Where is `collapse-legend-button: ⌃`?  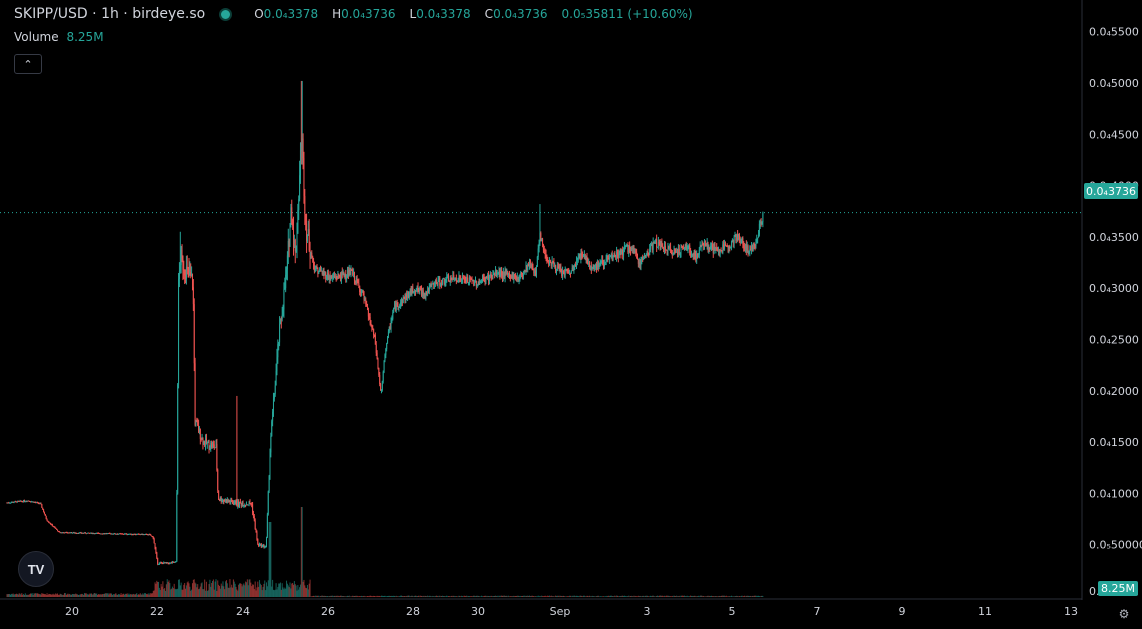
collapse-legend-button: ⌃ is located at coordinates (28, 64).